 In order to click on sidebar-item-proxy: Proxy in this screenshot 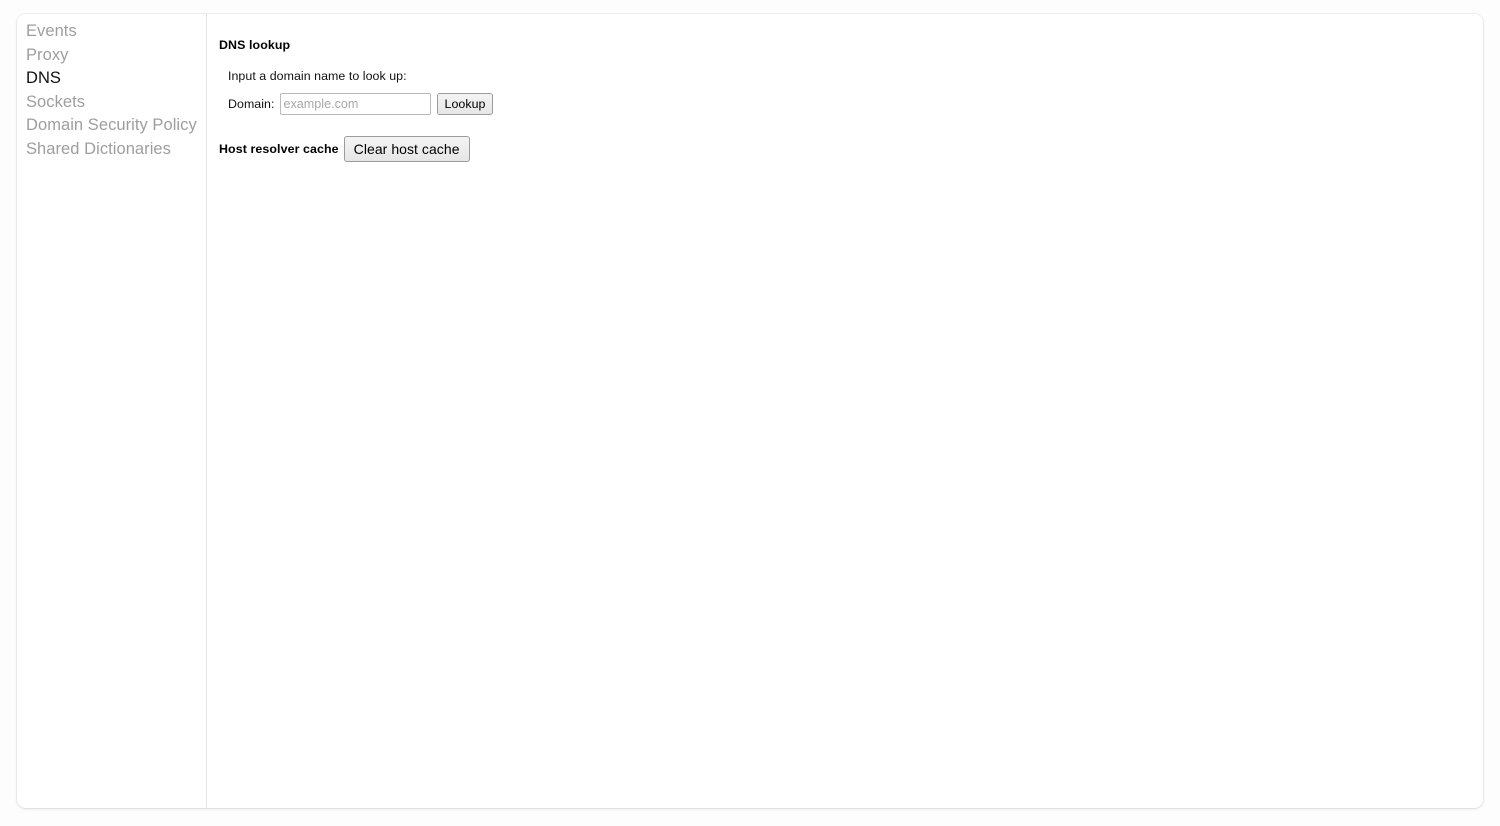, I will do `click(111, 56)`.